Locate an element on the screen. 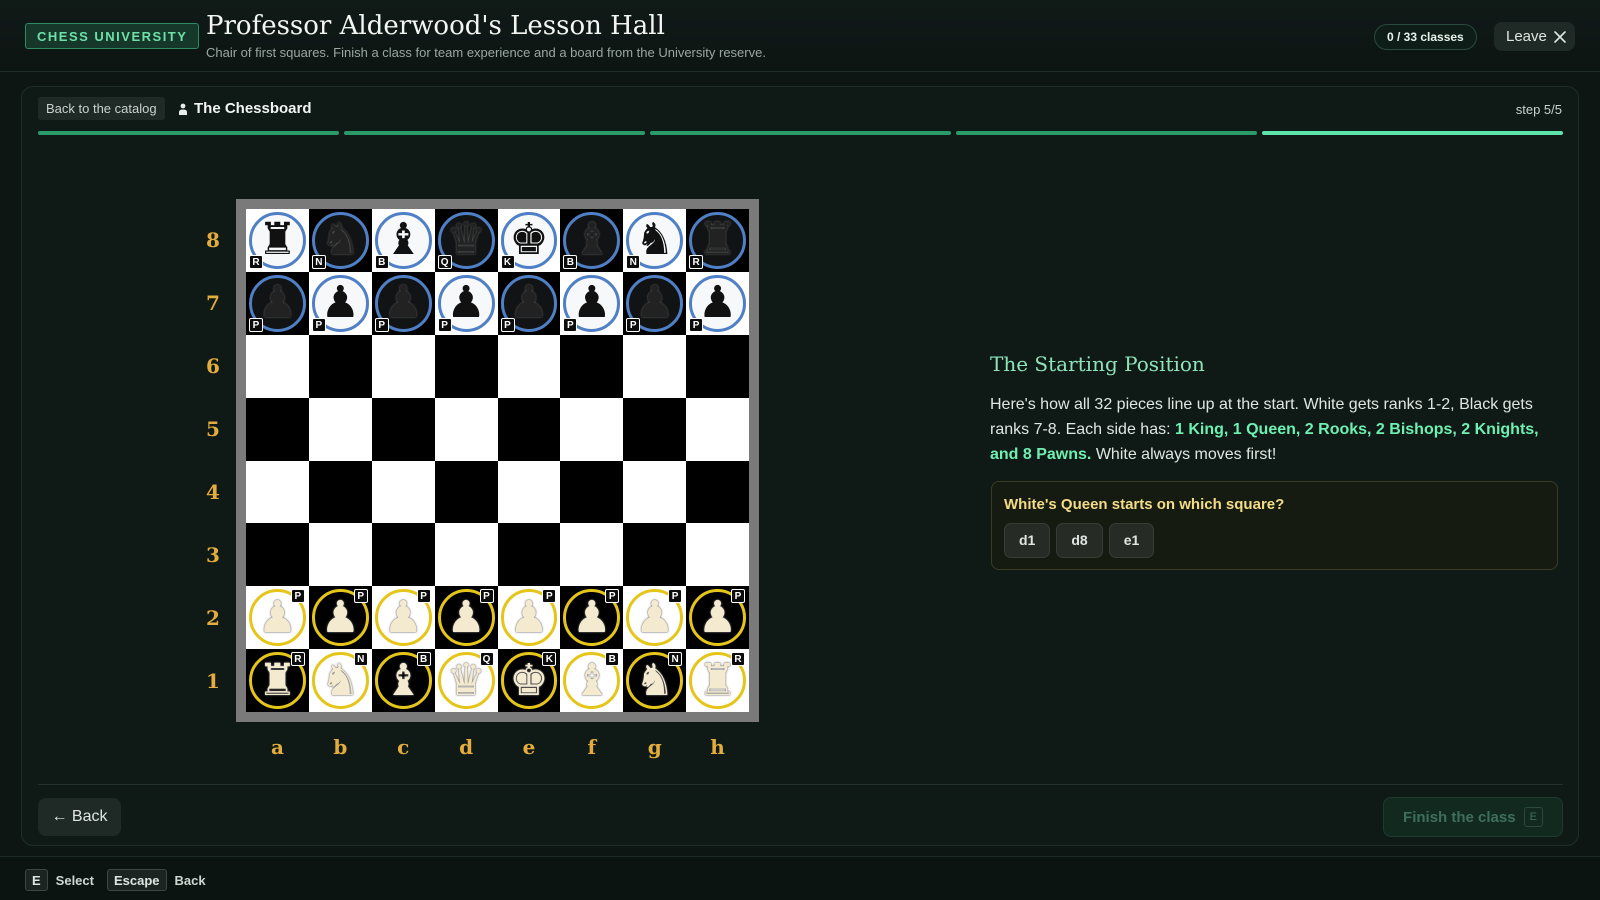 The width and height of the screenshot is (1600, 900). leave-label: Leave is located at coordinates (1526, 36).